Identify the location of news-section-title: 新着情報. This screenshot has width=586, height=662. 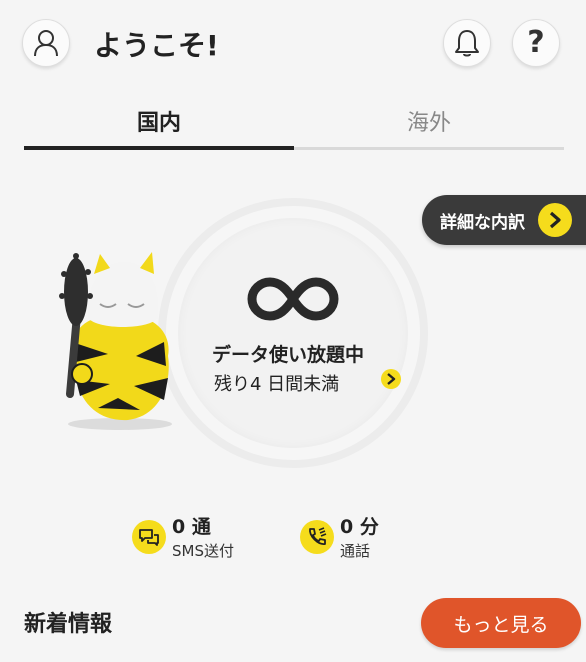
(68, 624).